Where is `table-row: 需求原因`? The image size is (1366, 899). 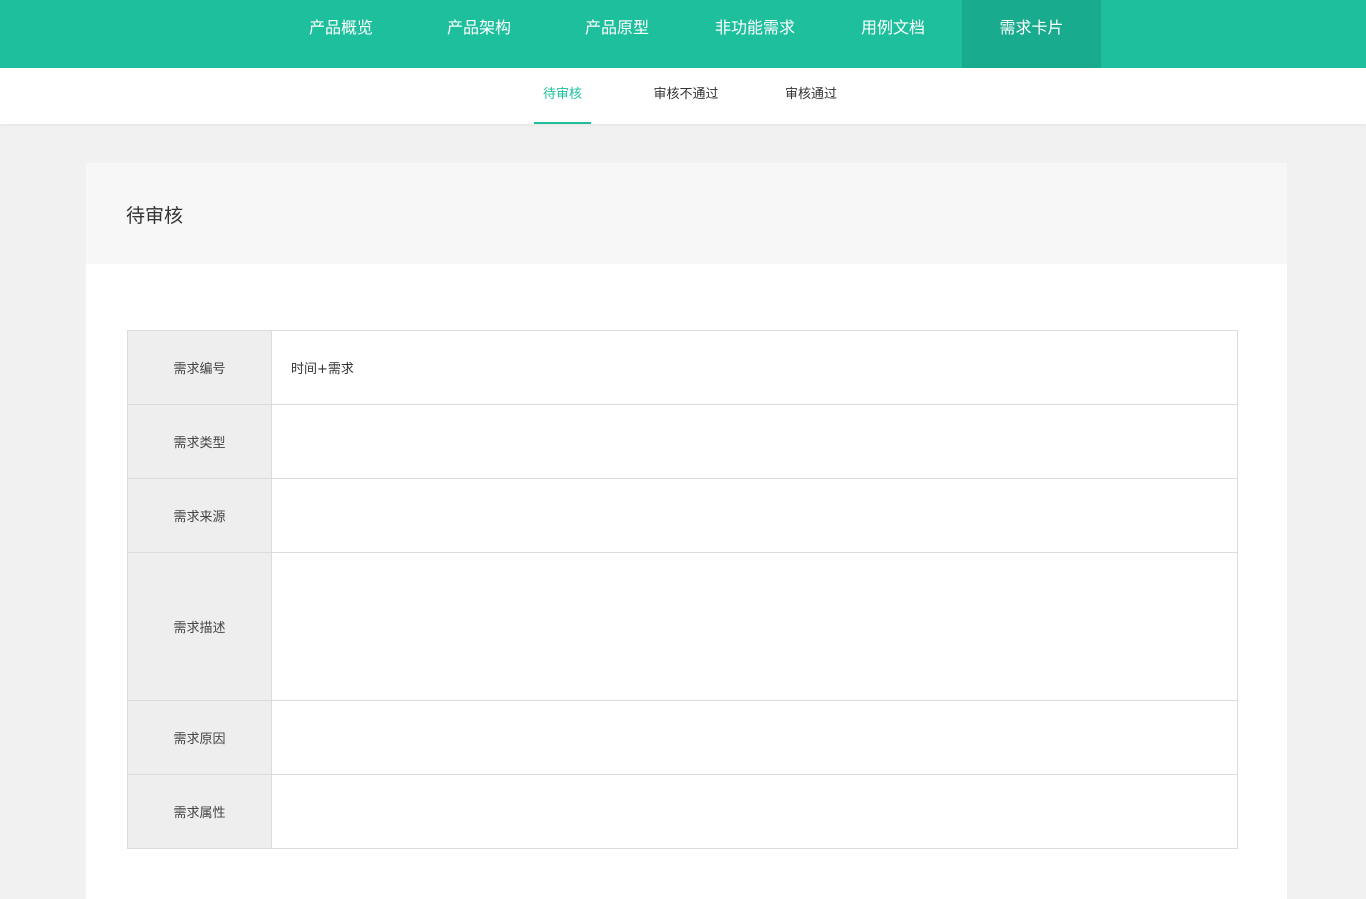
table-row: 需求原因 is located at coordinates (682, 737).